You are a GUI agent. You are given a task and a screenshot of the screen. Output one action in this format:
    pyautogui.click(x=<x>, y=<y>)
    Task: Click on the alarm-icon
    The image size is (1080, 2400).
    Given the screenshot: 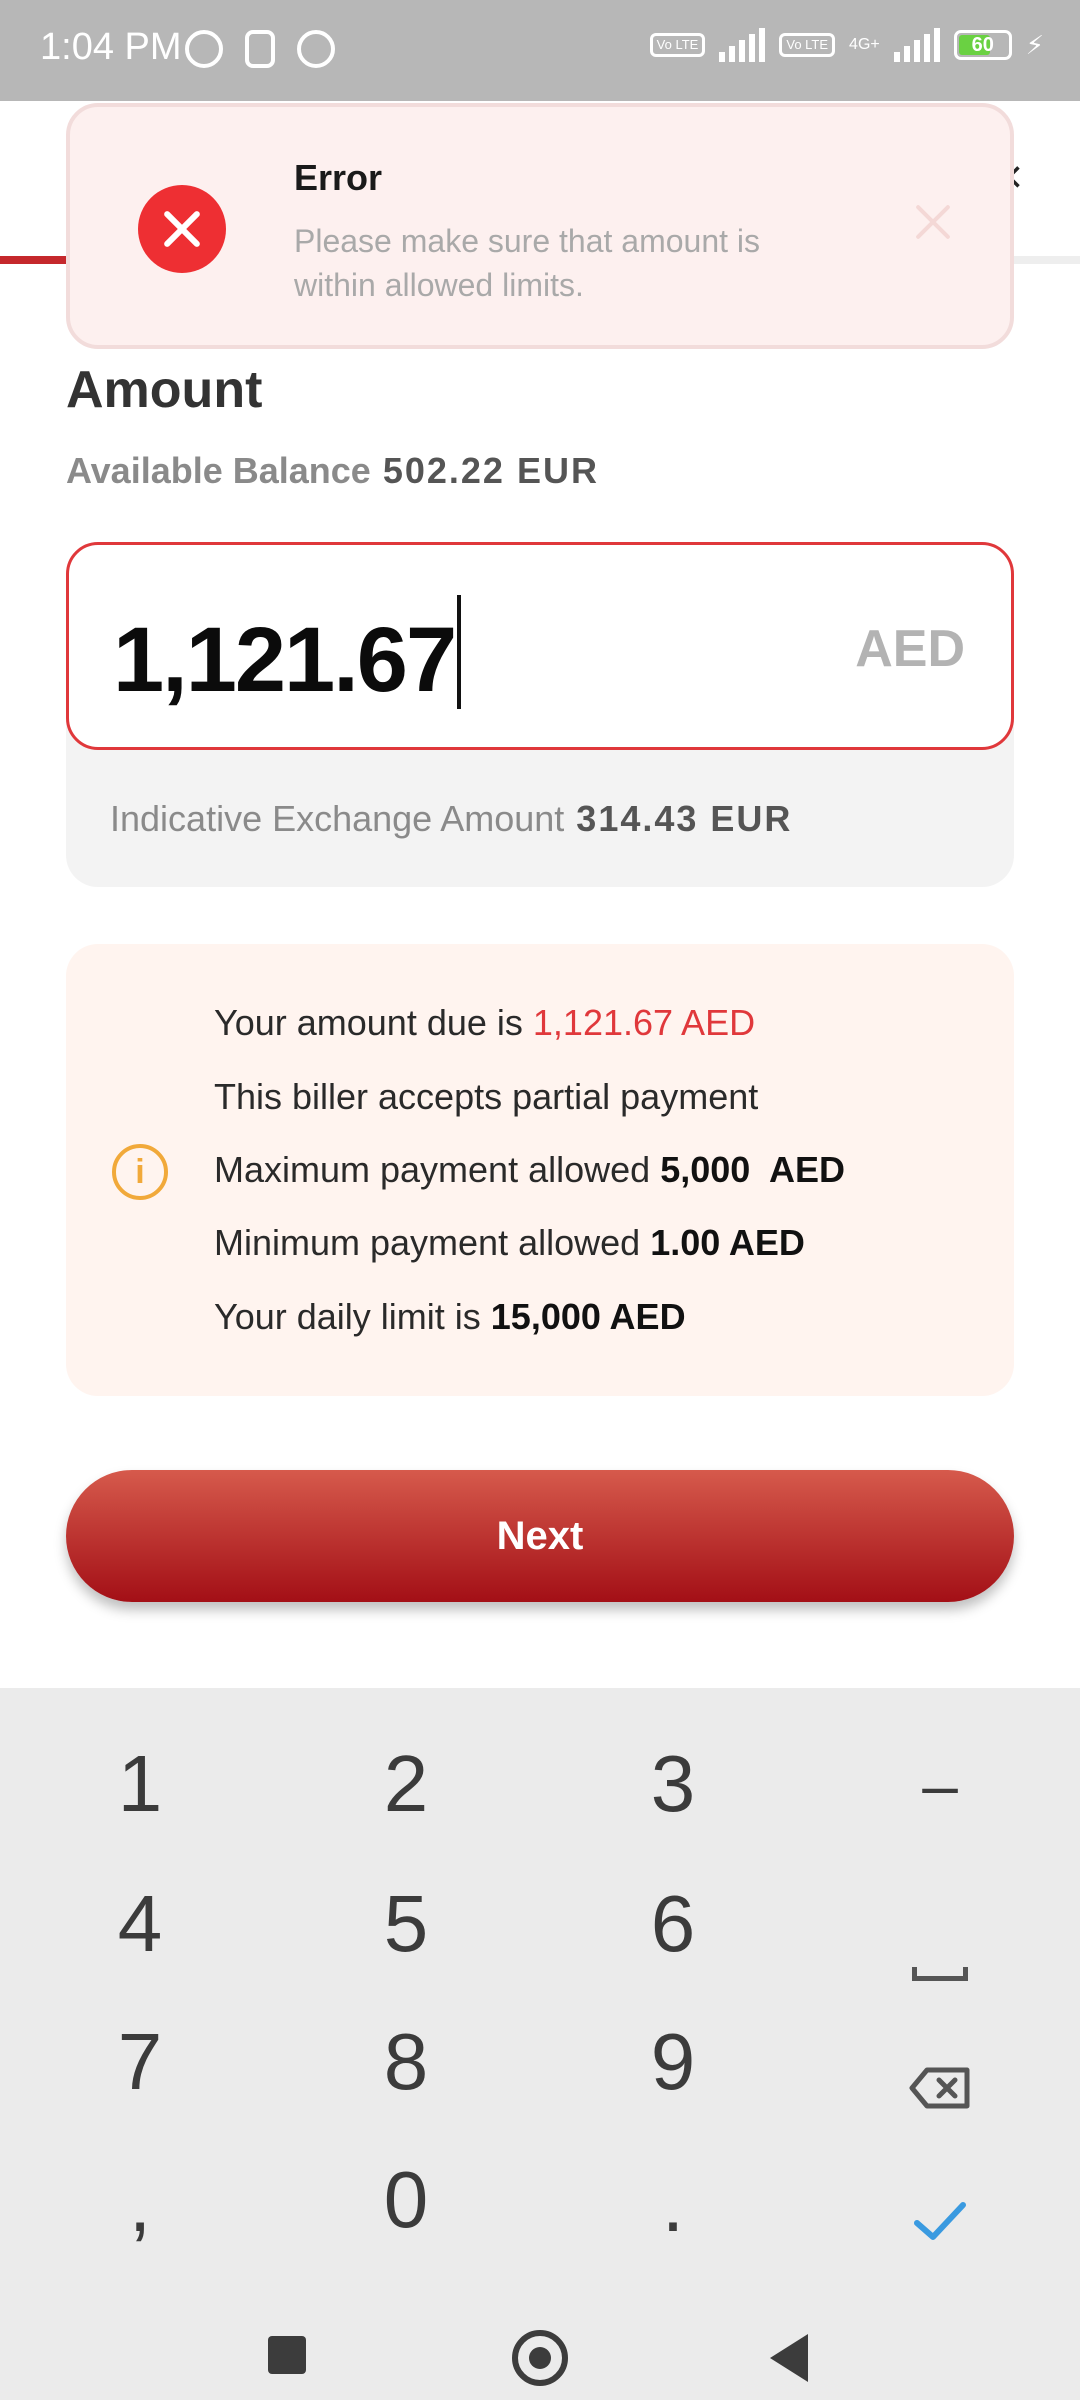 What is the action you would take?
    pyautogui.click(x=204, y=49)
    